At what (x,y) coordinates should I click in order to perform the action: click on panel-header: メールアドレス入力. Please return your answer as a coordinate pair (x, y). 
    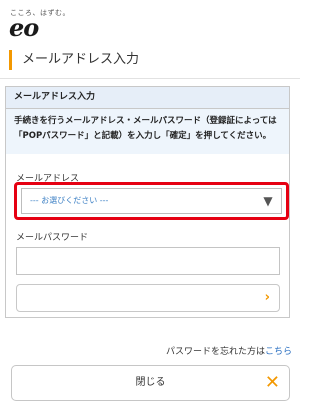
    Looking at the image, I should click on (147, 98).